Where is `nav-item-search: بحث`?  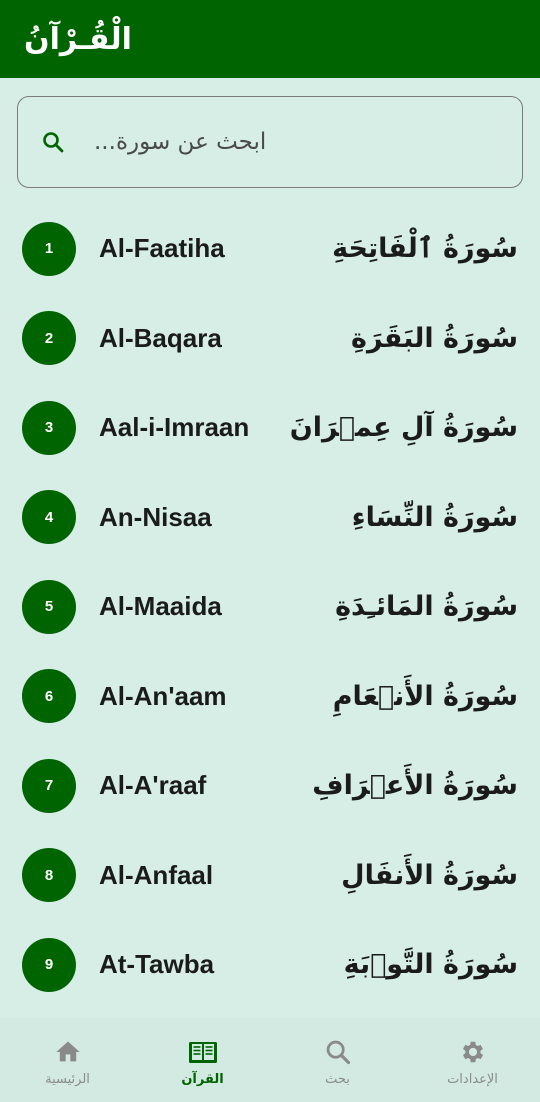 nav-item-search: بحث is located at coordinates (337, 1060).